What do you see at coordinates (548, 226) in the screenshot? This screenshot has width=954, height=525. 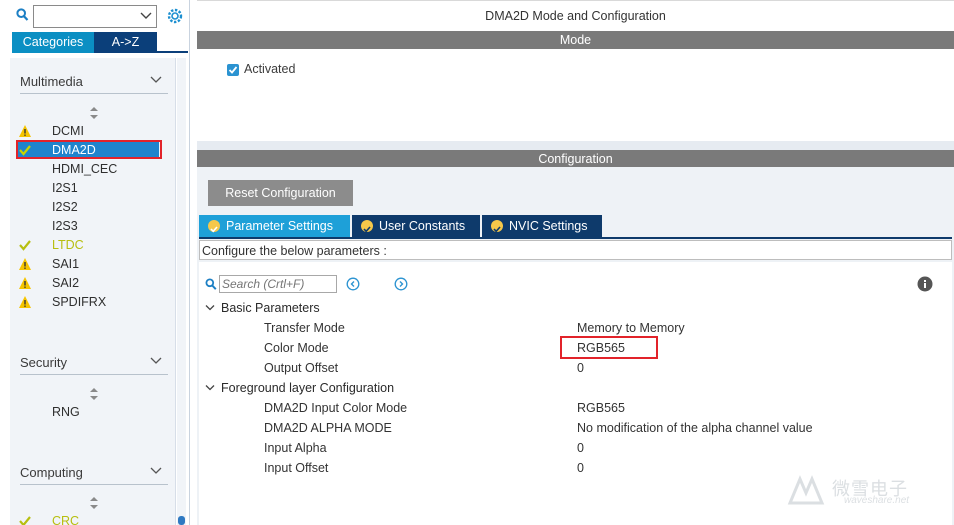 I see `tab-label: NVIC Settings` at bounding box center [548, 226].